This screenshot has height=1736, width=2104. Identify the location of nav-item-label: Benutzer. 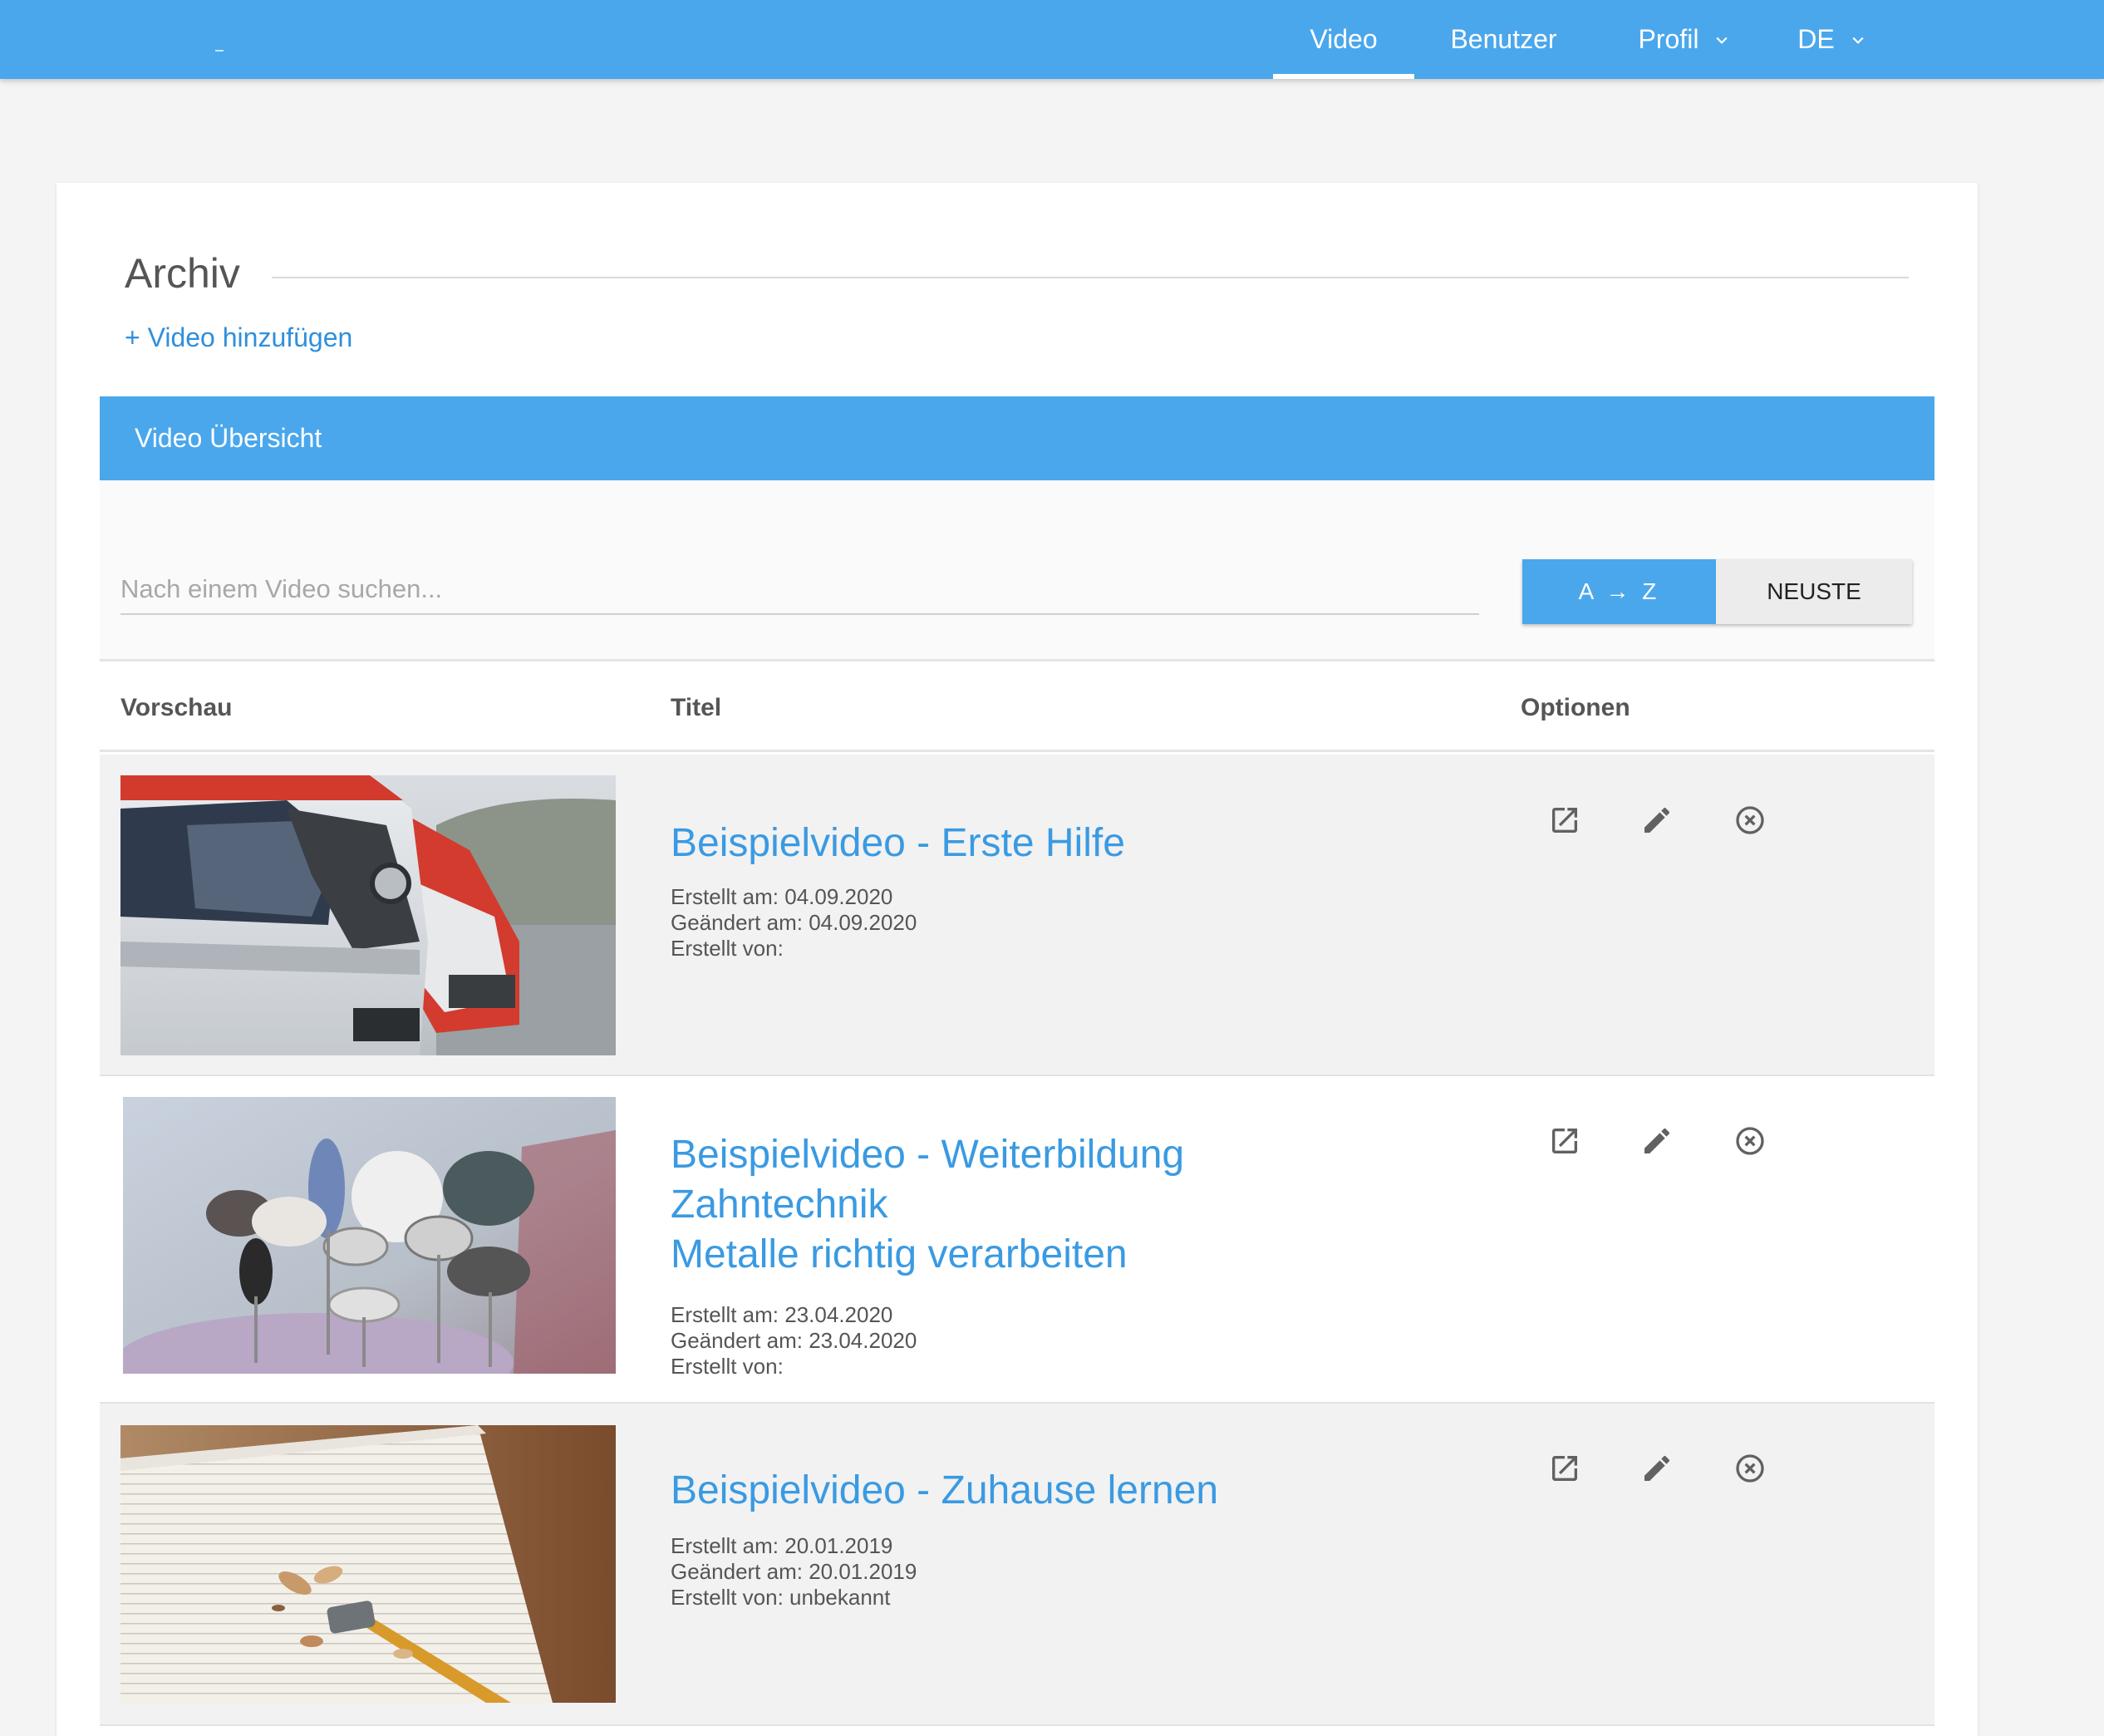
(1503, 39).